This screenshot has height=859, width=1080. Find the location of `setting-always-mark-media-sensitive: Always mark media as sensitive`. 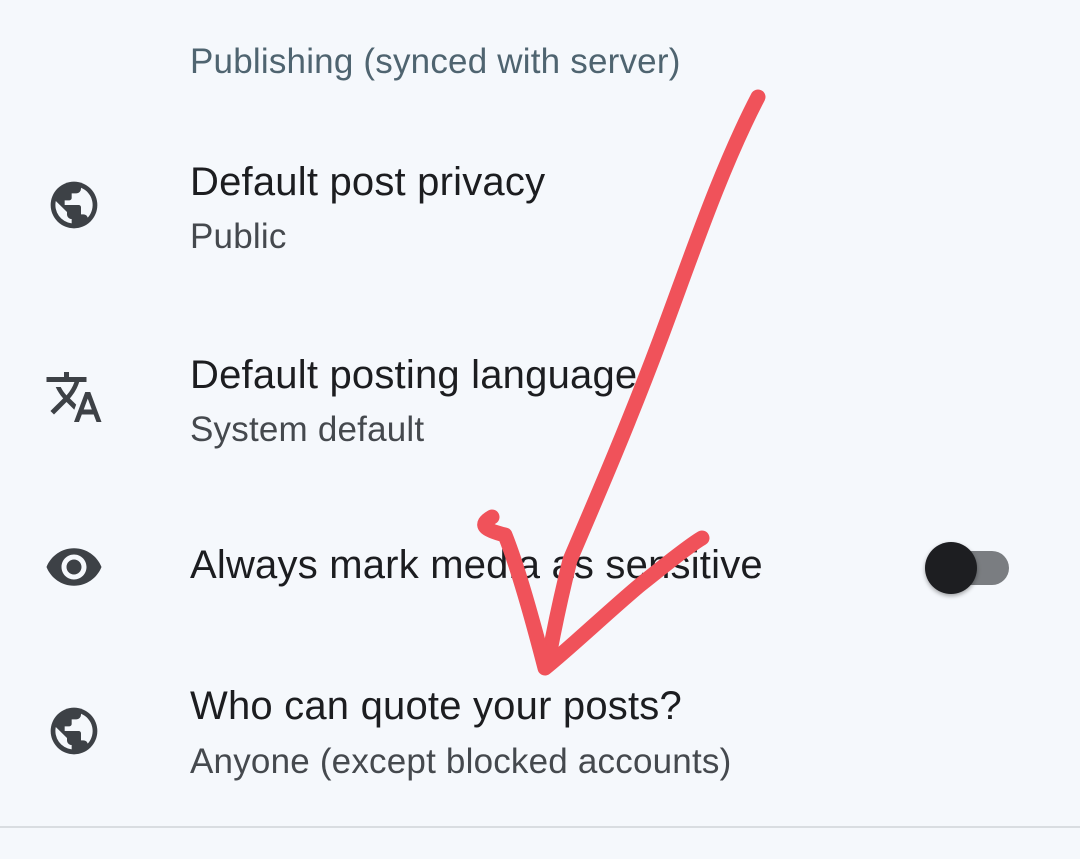

setting-always-mark-media-sensitive: Always mark media as sensitive is located at coordinates (540, 575).